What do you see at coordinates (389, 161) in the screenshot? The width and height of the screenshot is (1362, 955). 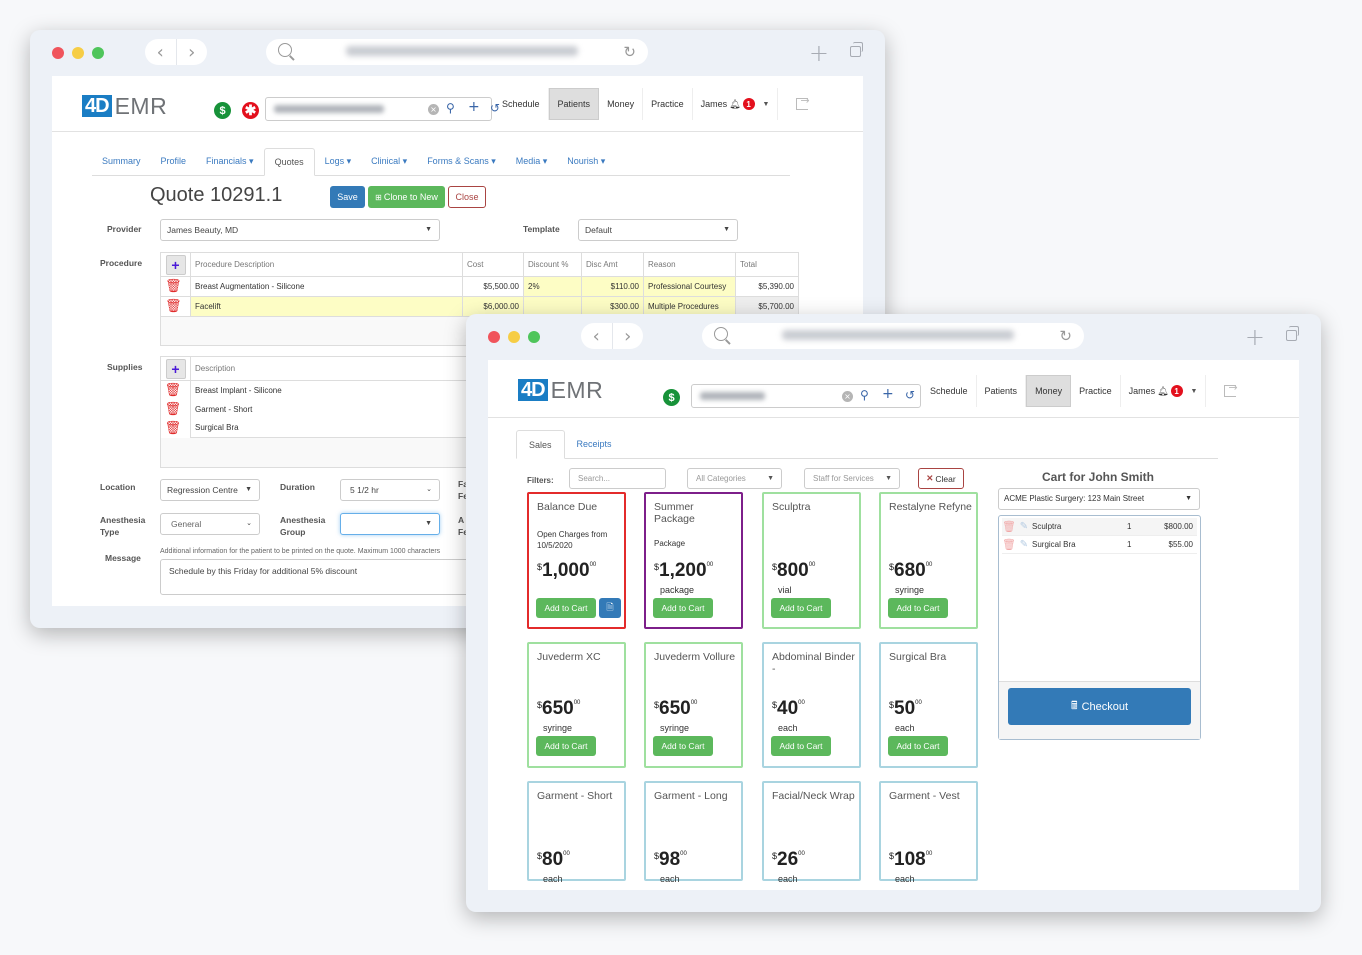 I see `tab-clinical: Clinical ▾` at bounding box center [389, 161].